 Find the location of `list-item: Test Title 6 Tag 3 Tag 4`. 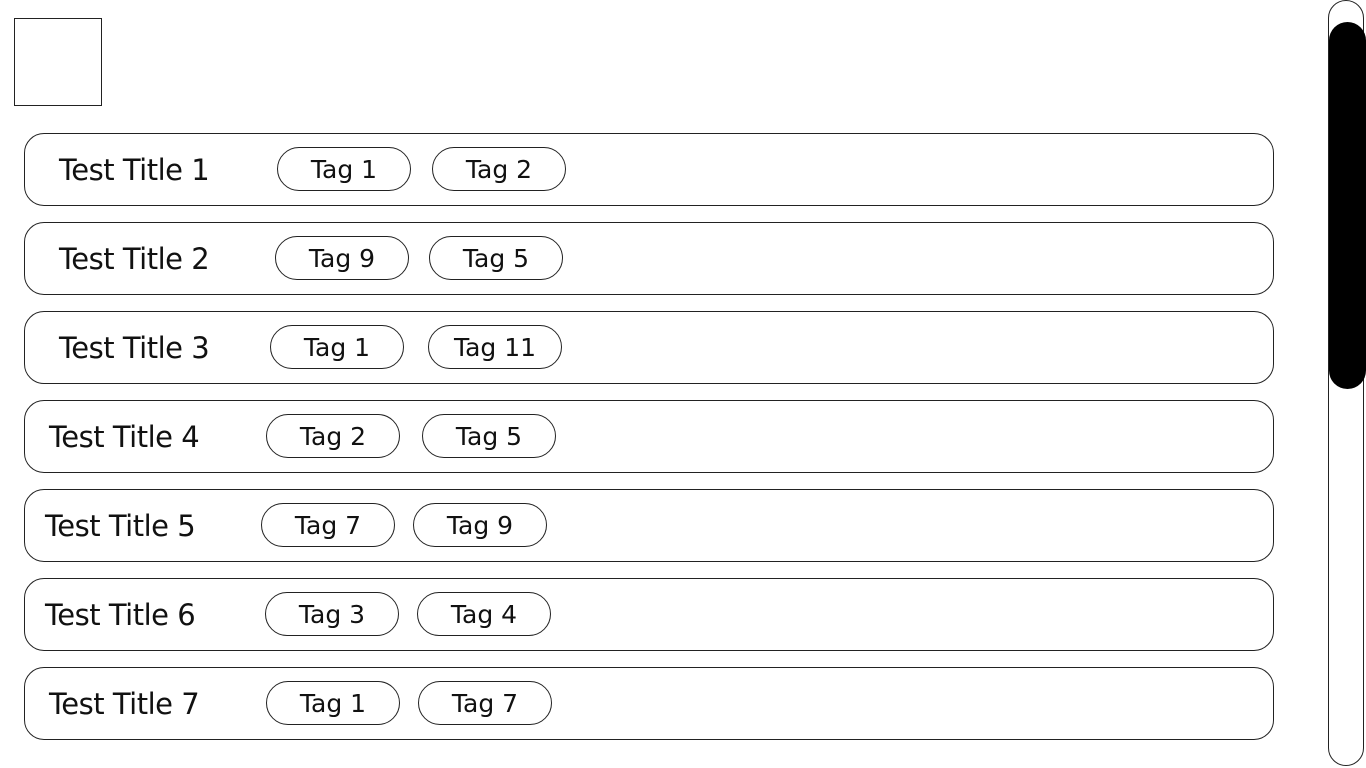

list-item: Test Title 6 Tag 3 Tag 4 is located at coordinates (649, 614).